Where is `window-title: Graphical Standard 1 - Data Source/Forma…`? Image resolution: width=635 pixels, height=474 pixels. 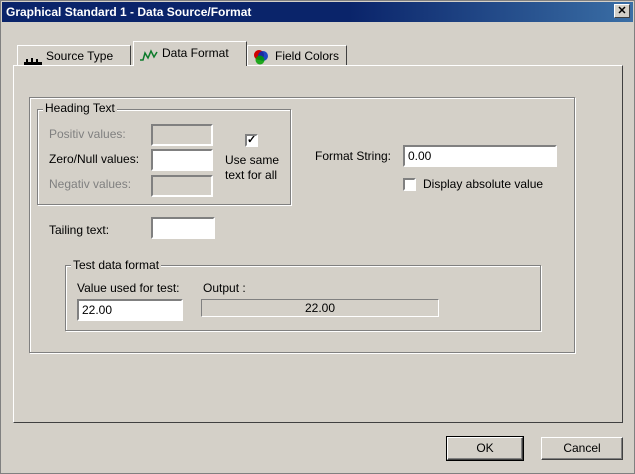
window-title: Graphical Standard 1 - Data Source/Forma… is located at coordinates (129, 12).